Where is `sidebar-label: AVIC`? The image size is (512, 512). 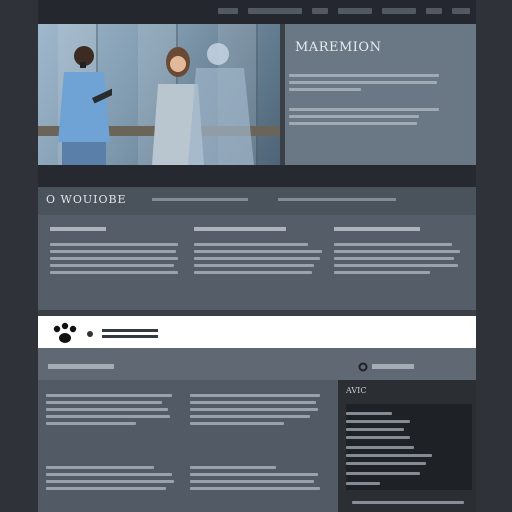 sidebar-label: AVIC is located at coordinates (356, 390).